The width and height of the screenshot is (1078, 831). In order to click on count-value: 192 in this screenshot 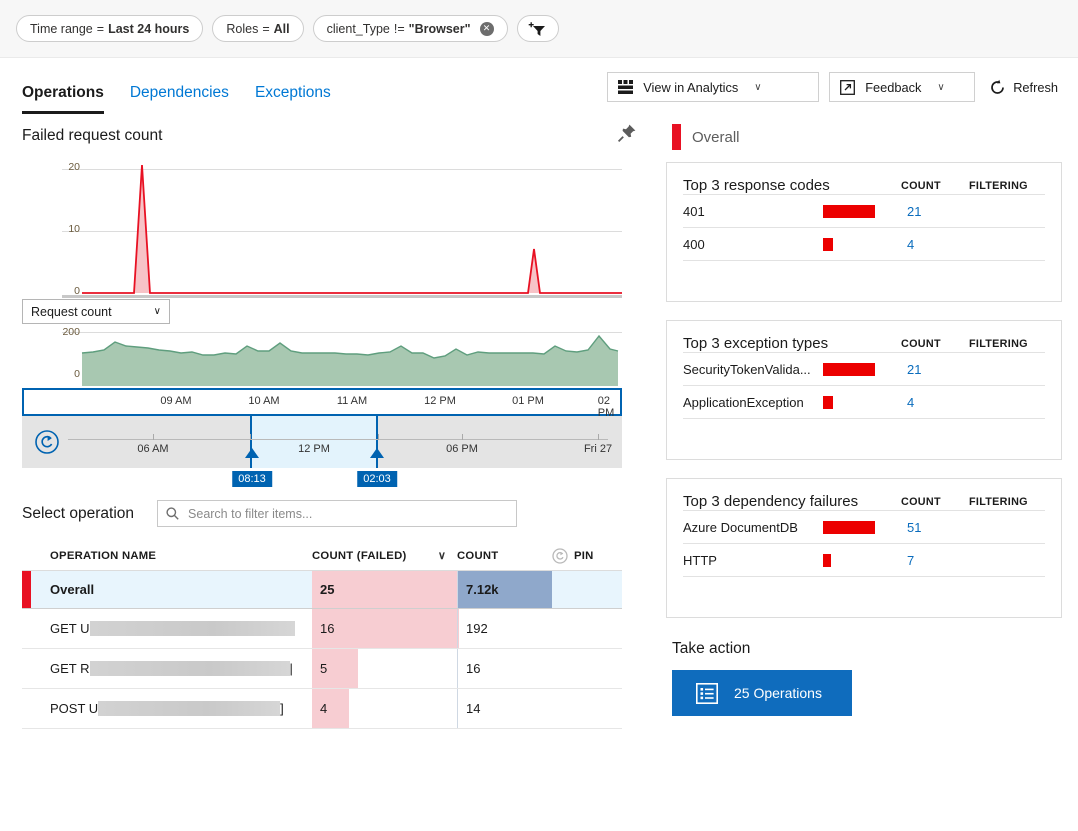, I will do `click(477, 628)`.